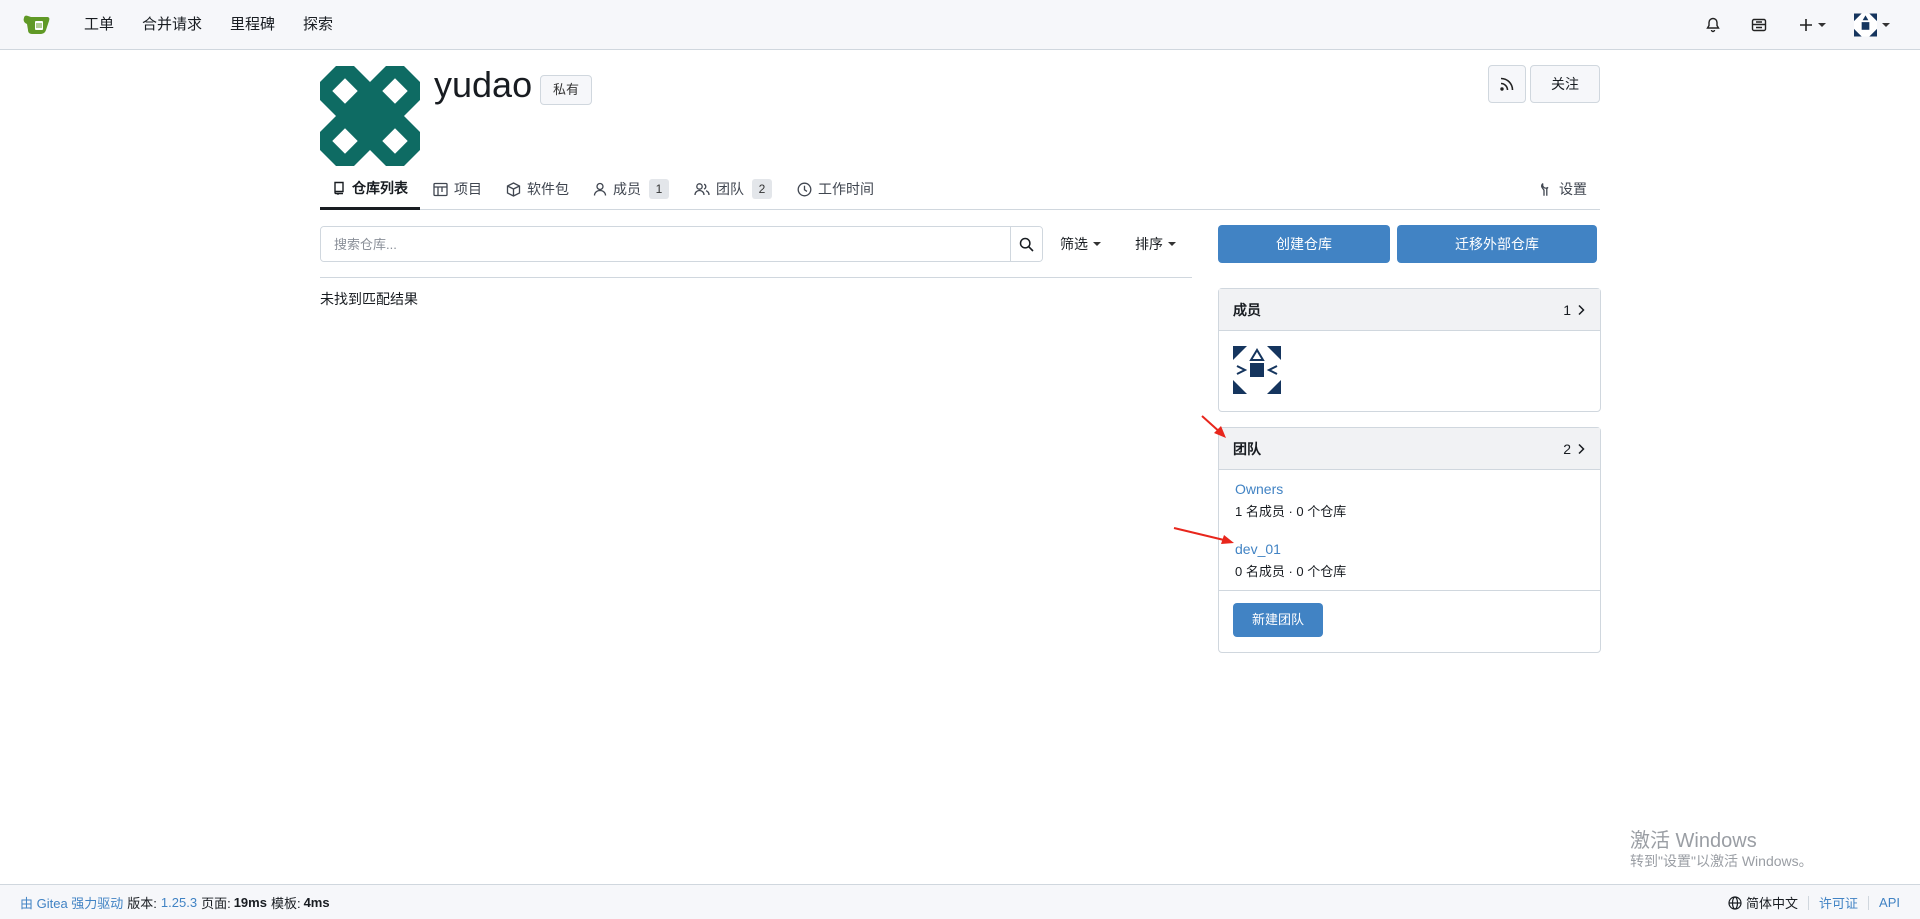  I want to click on tab-members-label: 成员, so click(627, 189).